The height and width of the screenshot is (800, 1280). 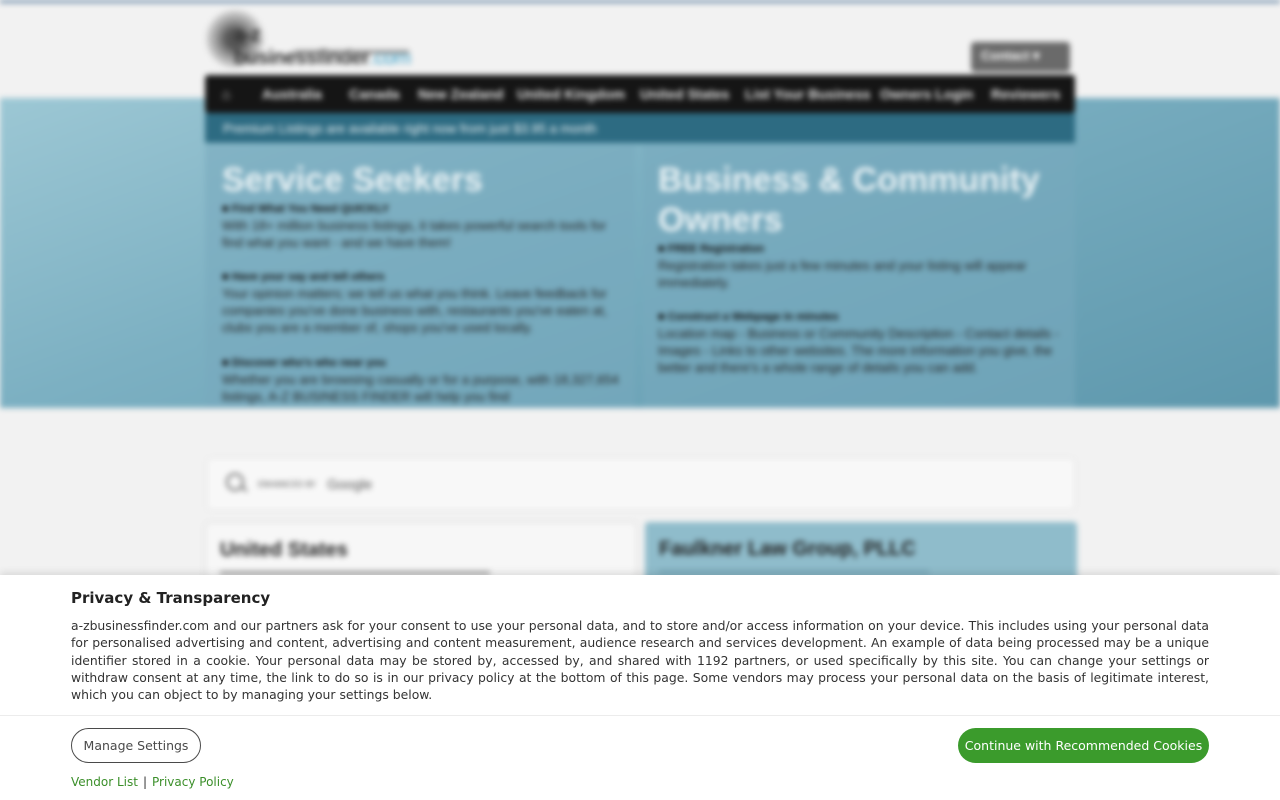 I want to click on consent-links: Vendor List | Privacy Policy, so click(x=152, y=782).